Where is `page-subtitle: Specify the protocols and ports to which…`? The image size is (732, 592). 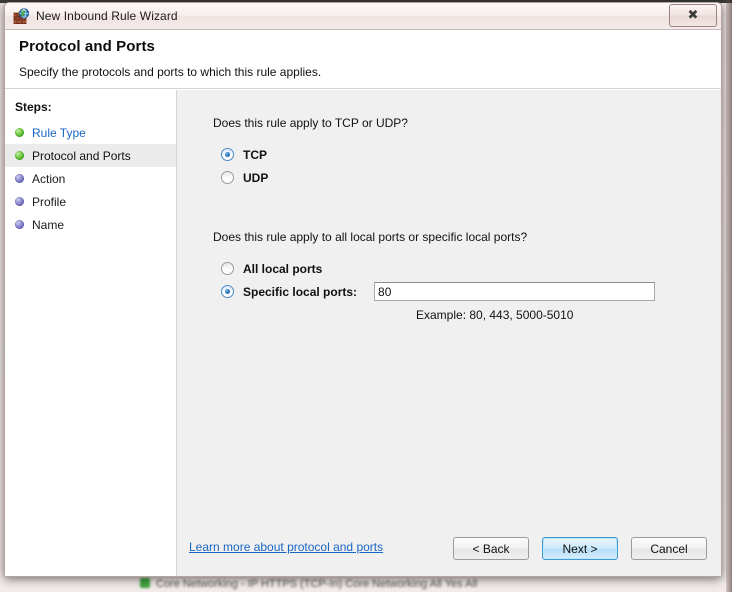 page-subtitle: Specify the protocols and ports to which… is located at coordinates (170, 72).